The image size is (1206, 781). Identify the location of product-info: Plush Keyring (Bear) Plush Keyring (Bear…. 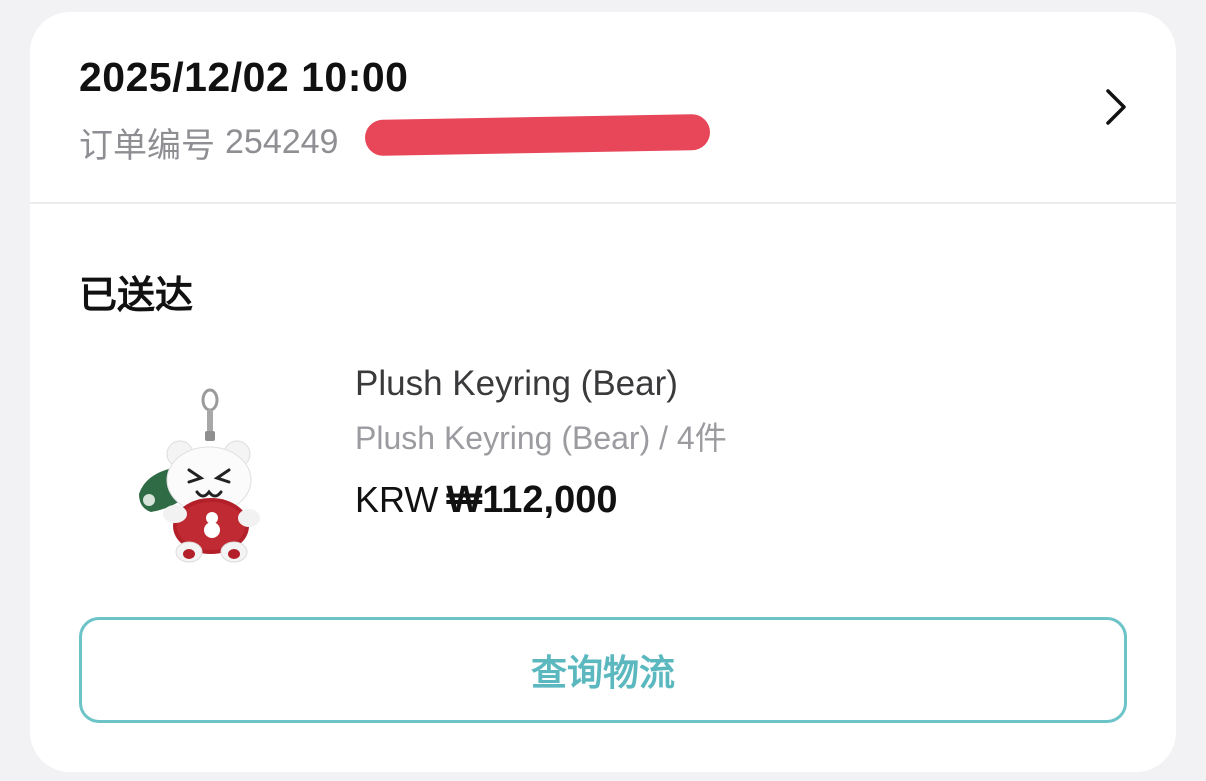
(541, 447).